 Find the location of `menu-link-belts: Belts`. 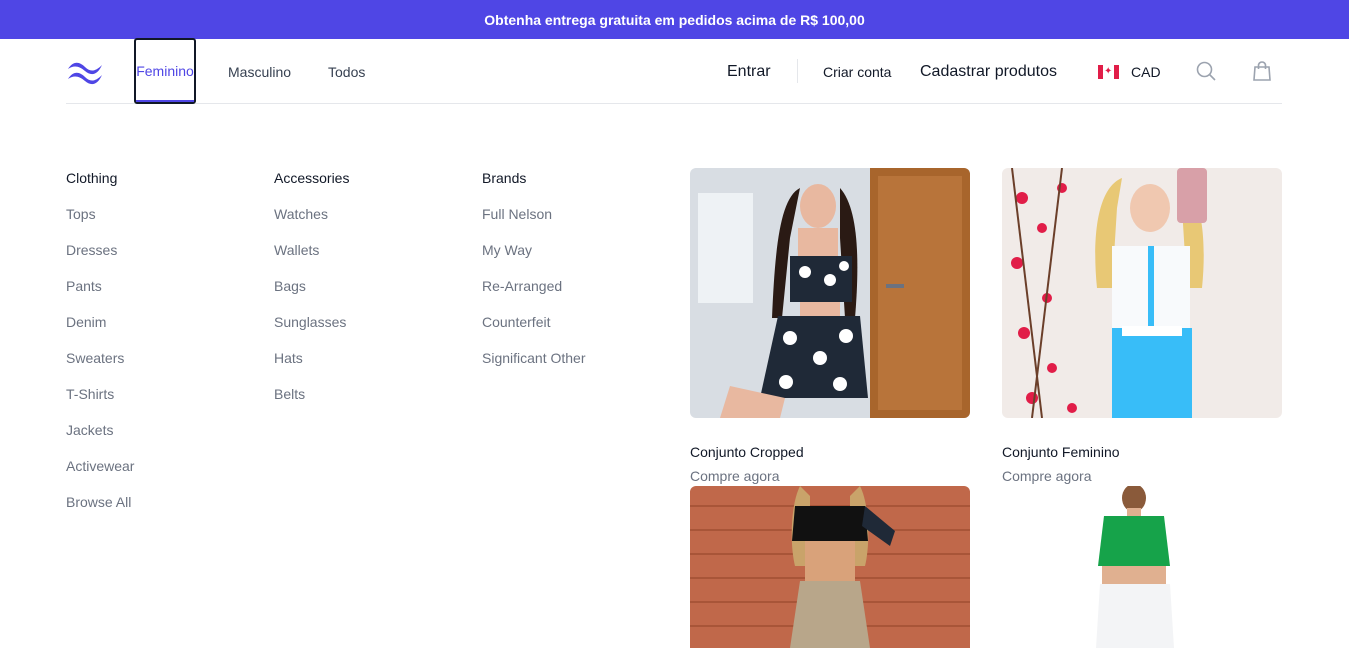

menu-link-belts: Belts is located at coordinates (289, 394).